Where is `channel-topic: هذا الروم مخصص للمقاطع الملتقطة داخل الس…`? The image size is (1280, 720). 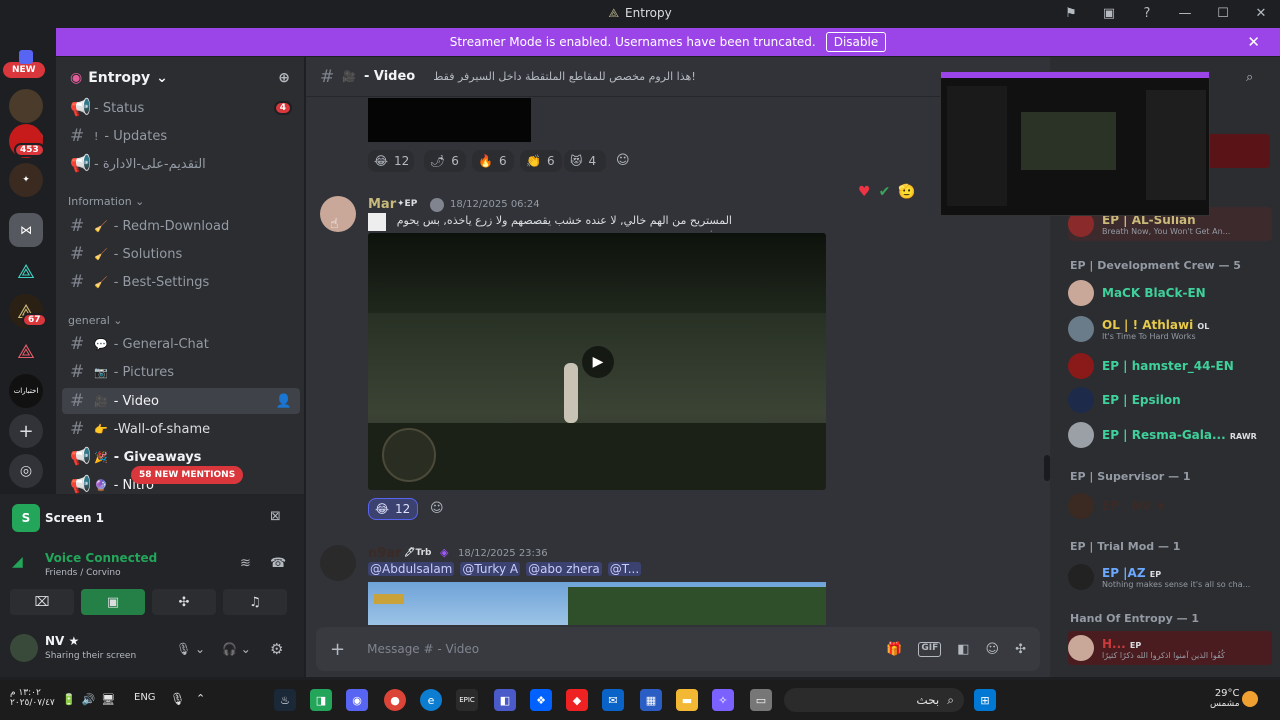 channel-topic: هذا الروم مخصص للمقاطع الملتقطة داخل الس… is located at coordinates (564, 76).